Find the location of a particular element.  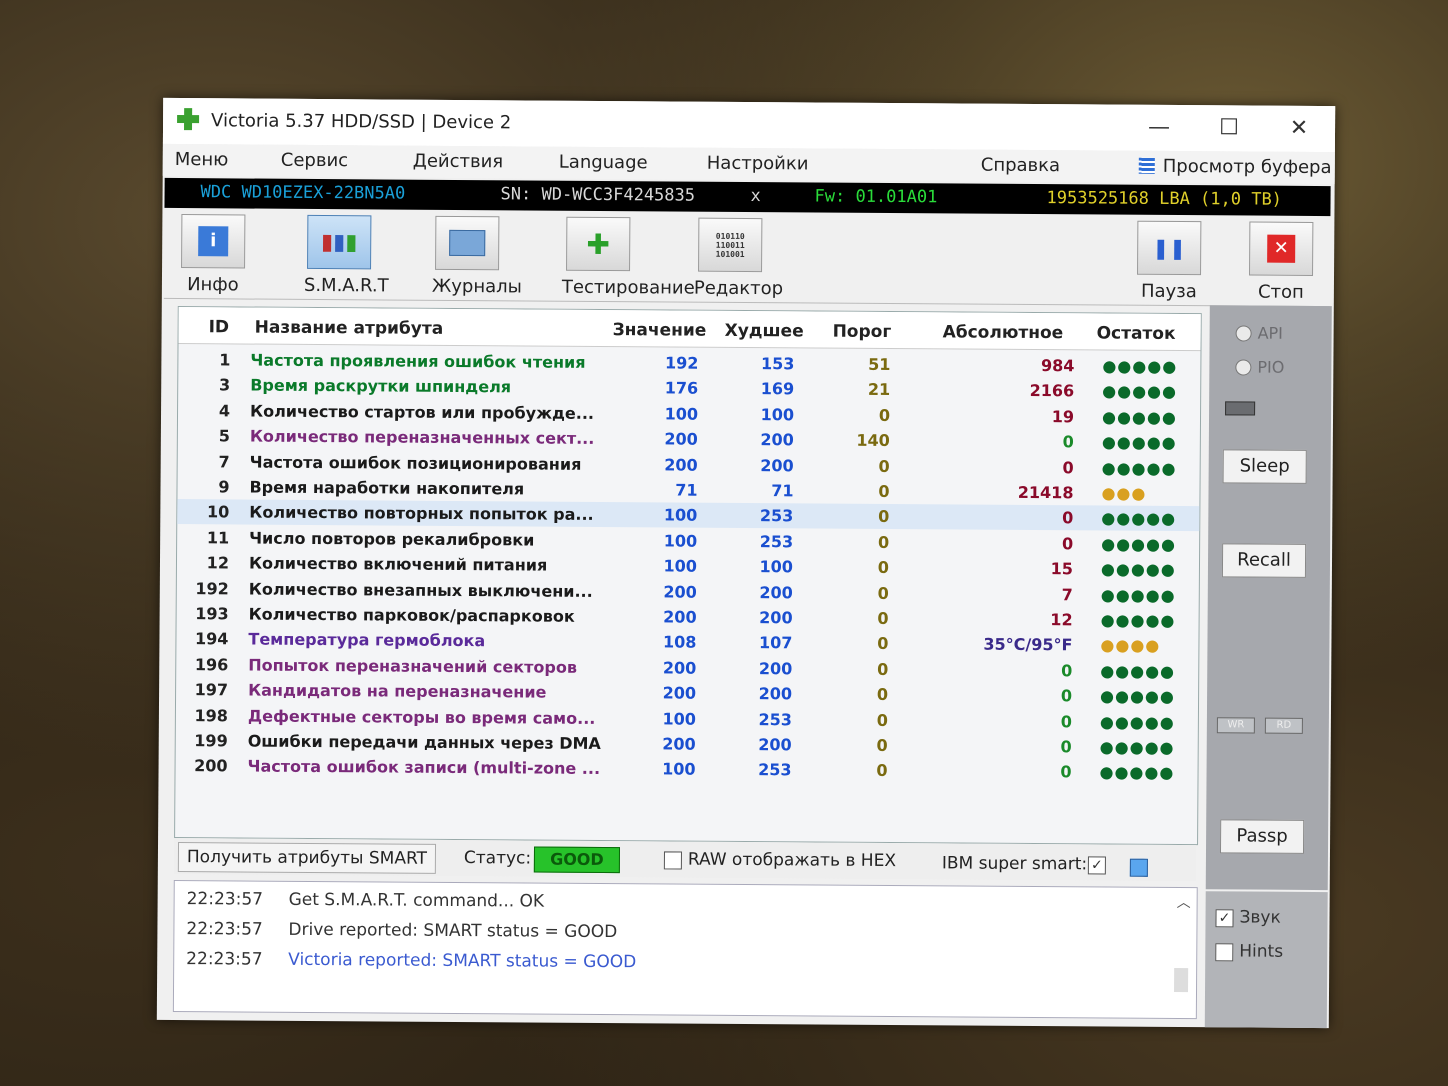

row-name: Число повторов рекалибровки is located at coordinates (392, 539).